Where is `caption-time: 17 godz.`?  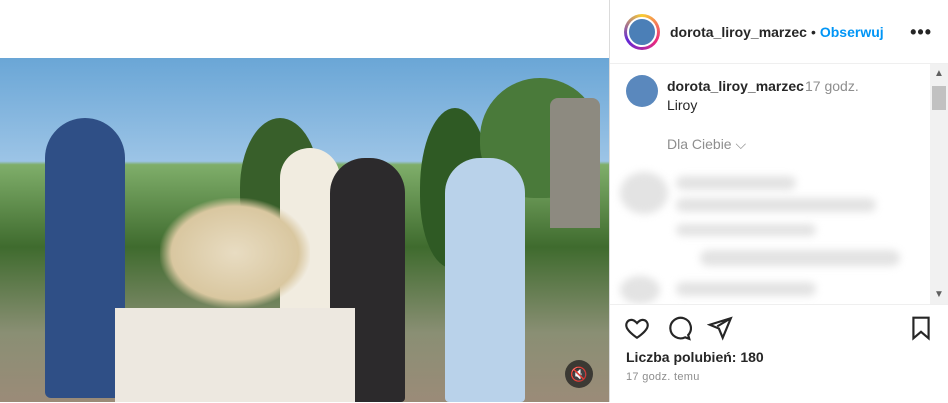
caption-time: 17 godz. is located at coordinates (832, 86).